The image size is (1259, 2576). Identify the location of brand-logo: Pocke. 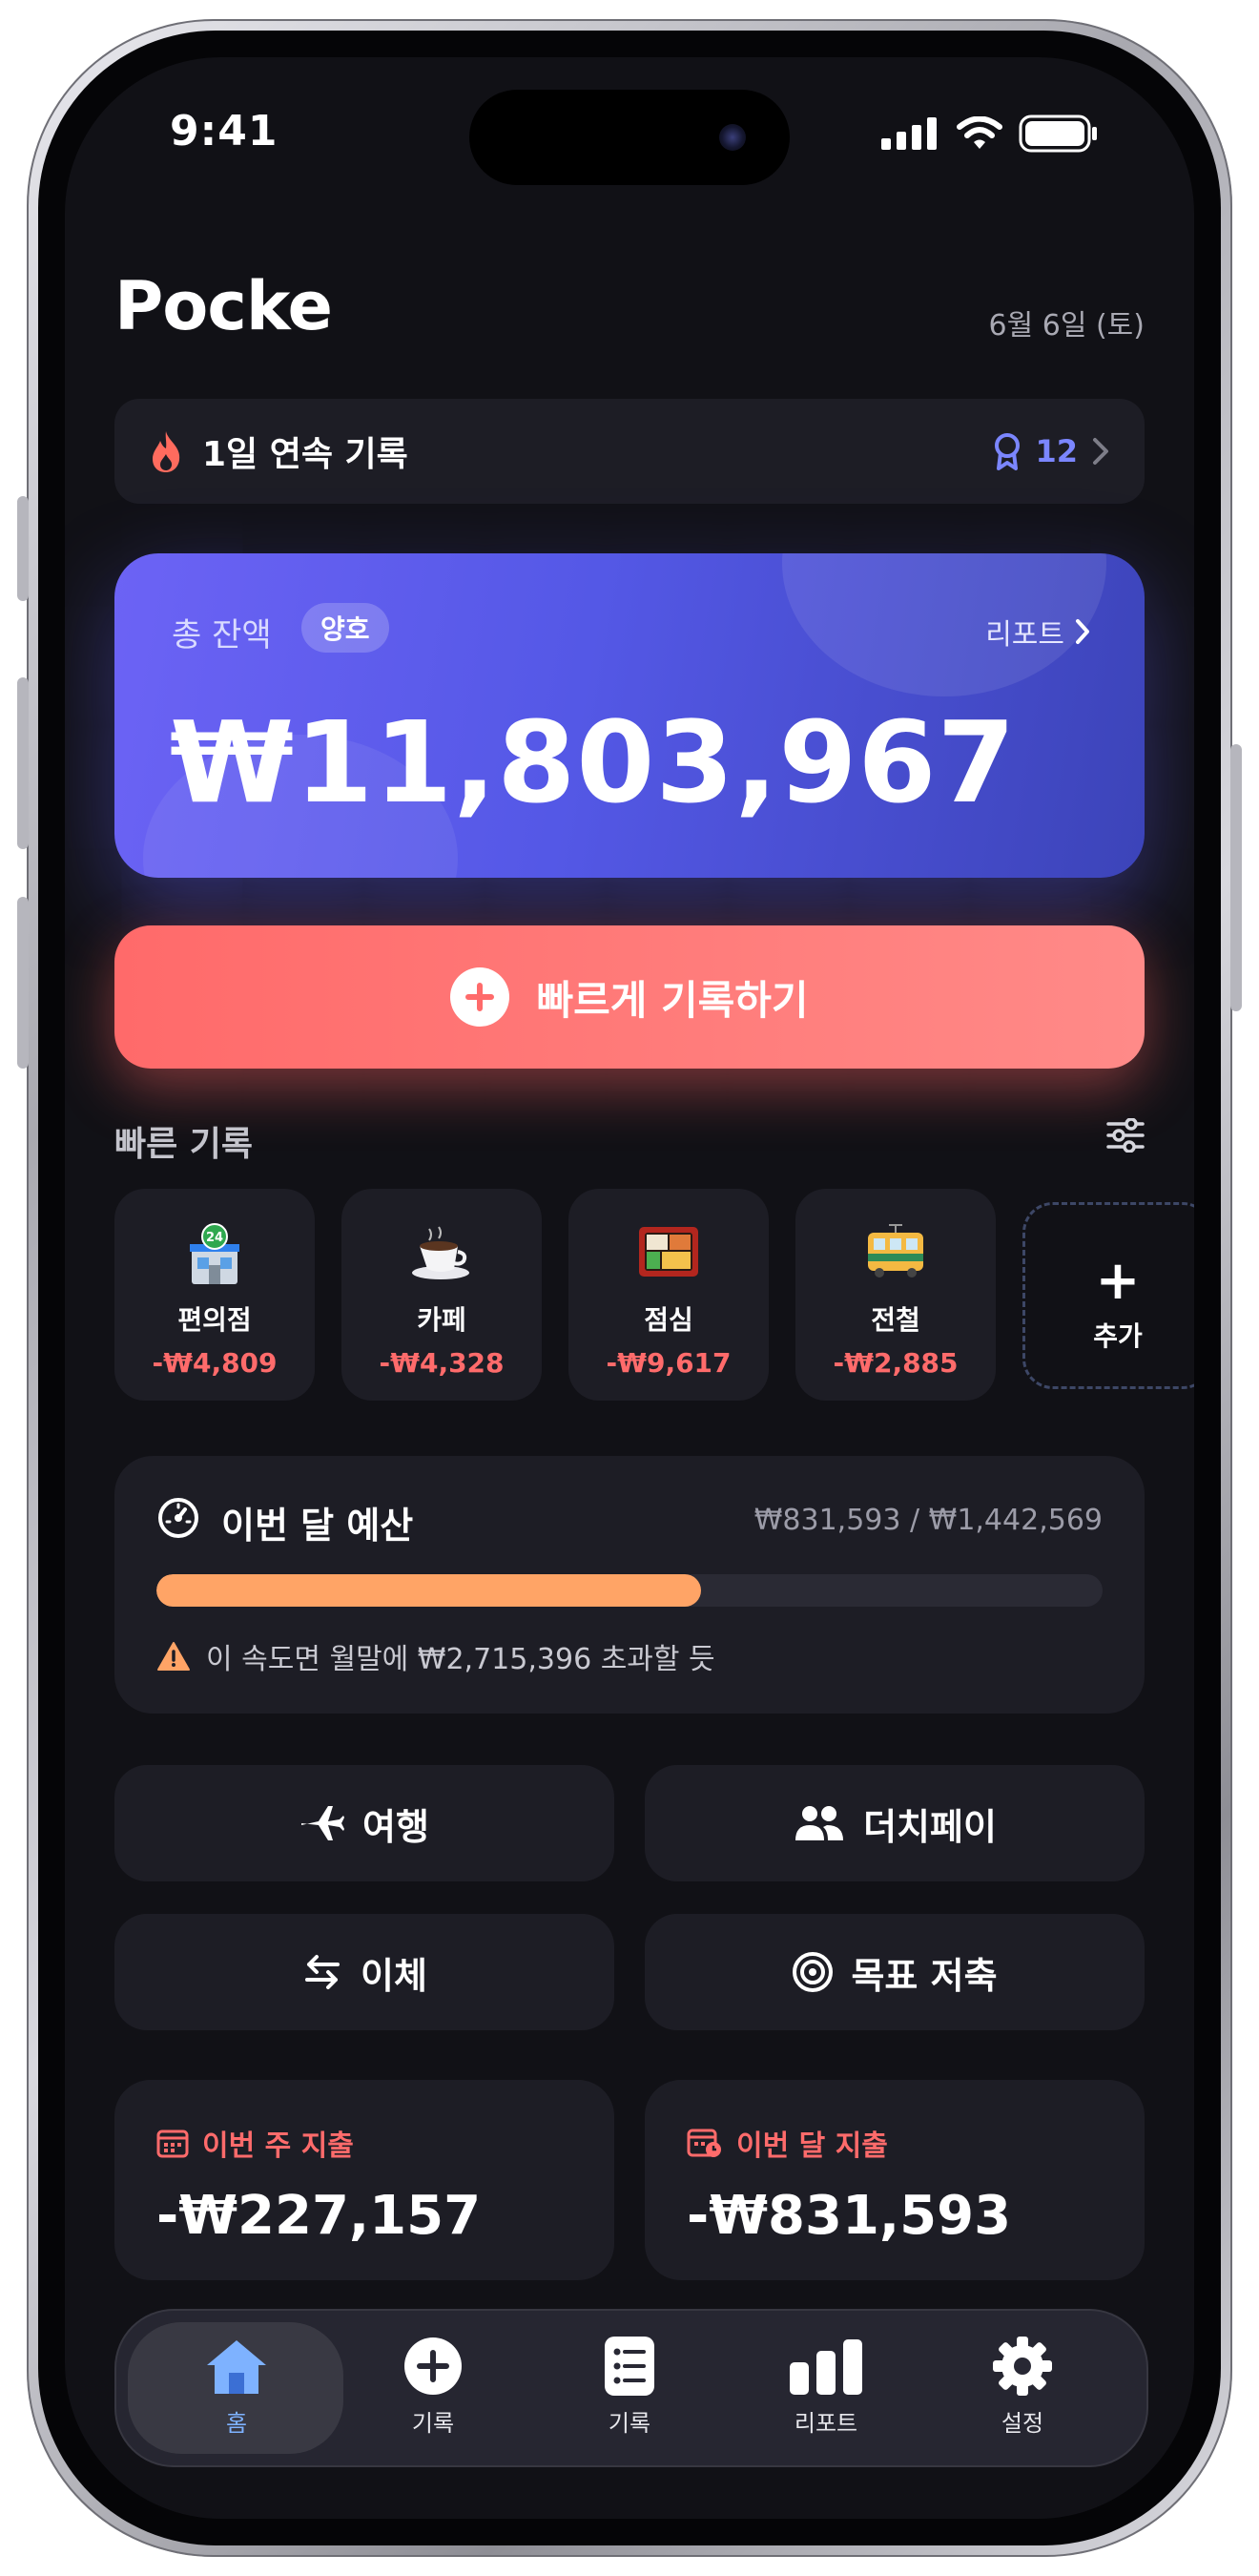
(223, 306).